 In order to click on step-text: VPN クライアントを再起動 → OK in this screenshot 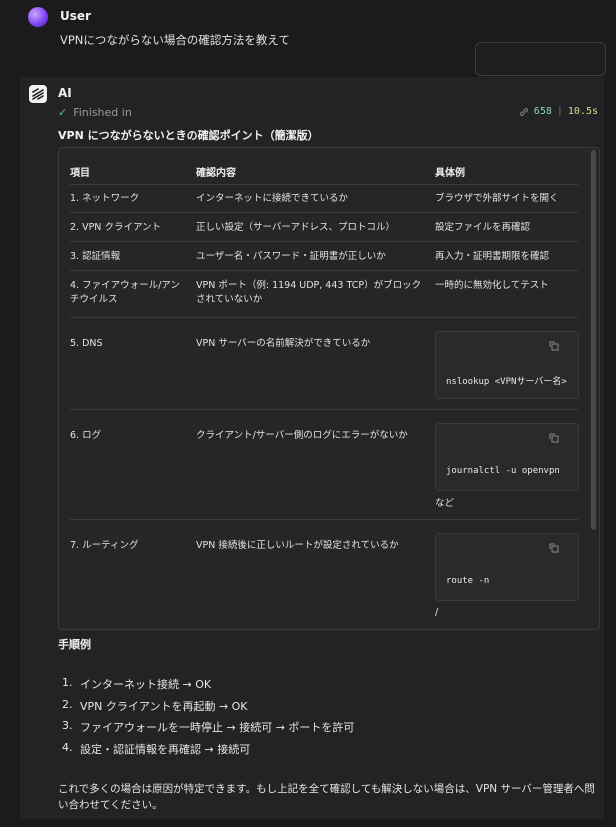, I will do `click(164, 706)`.